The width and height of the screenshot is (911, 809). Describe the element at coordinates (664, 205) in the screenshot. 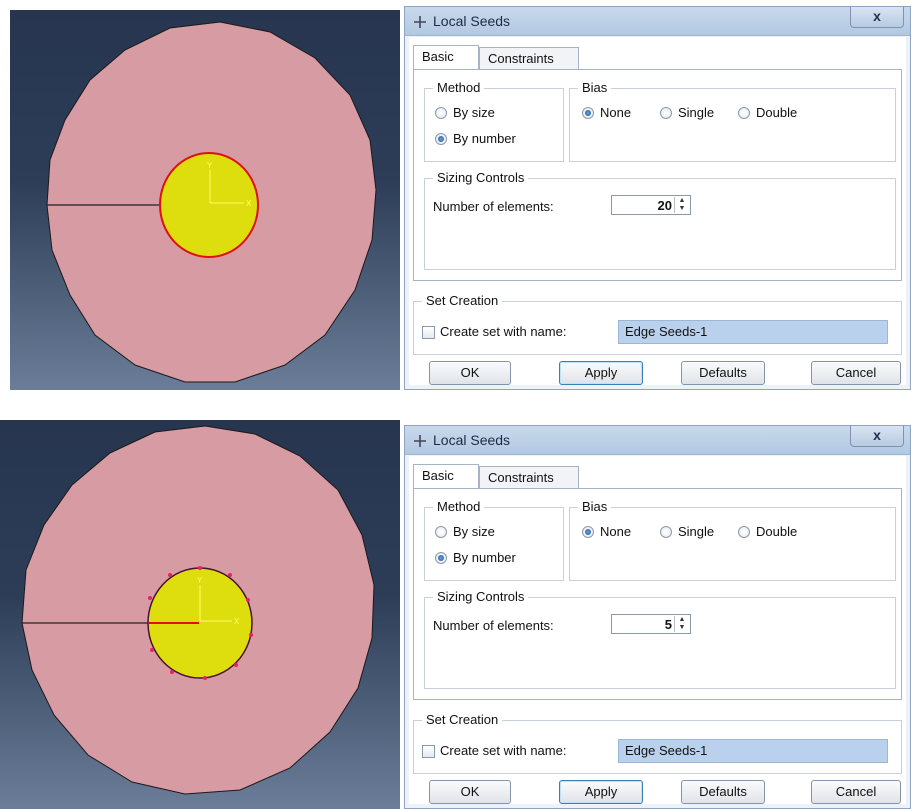

I see `spinner-value: 20` at that location.